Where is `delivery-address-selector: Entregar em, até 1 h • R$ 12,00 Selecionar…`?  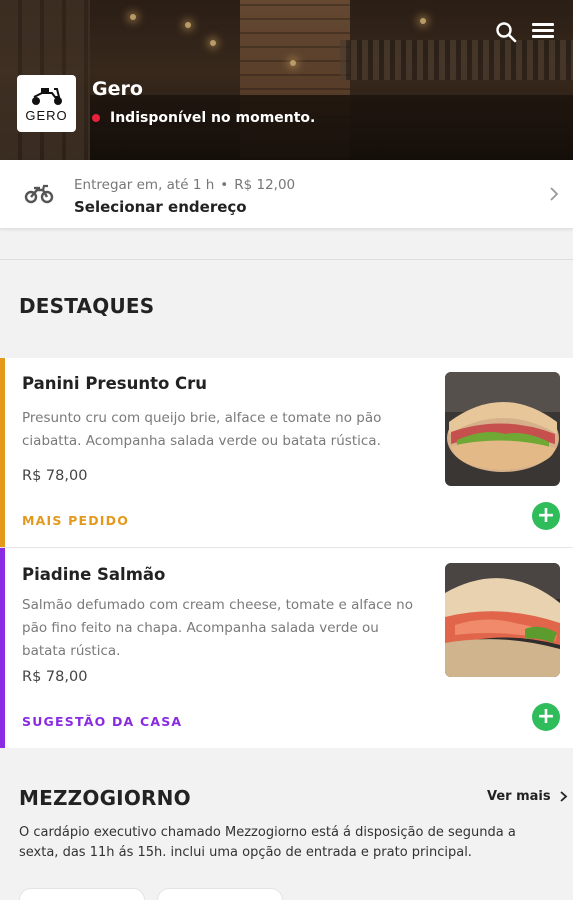
delivery-address-selector: Entregar em, até 1 h • R$ 12,00 Selecionar… is located at coordinates (286, 194).